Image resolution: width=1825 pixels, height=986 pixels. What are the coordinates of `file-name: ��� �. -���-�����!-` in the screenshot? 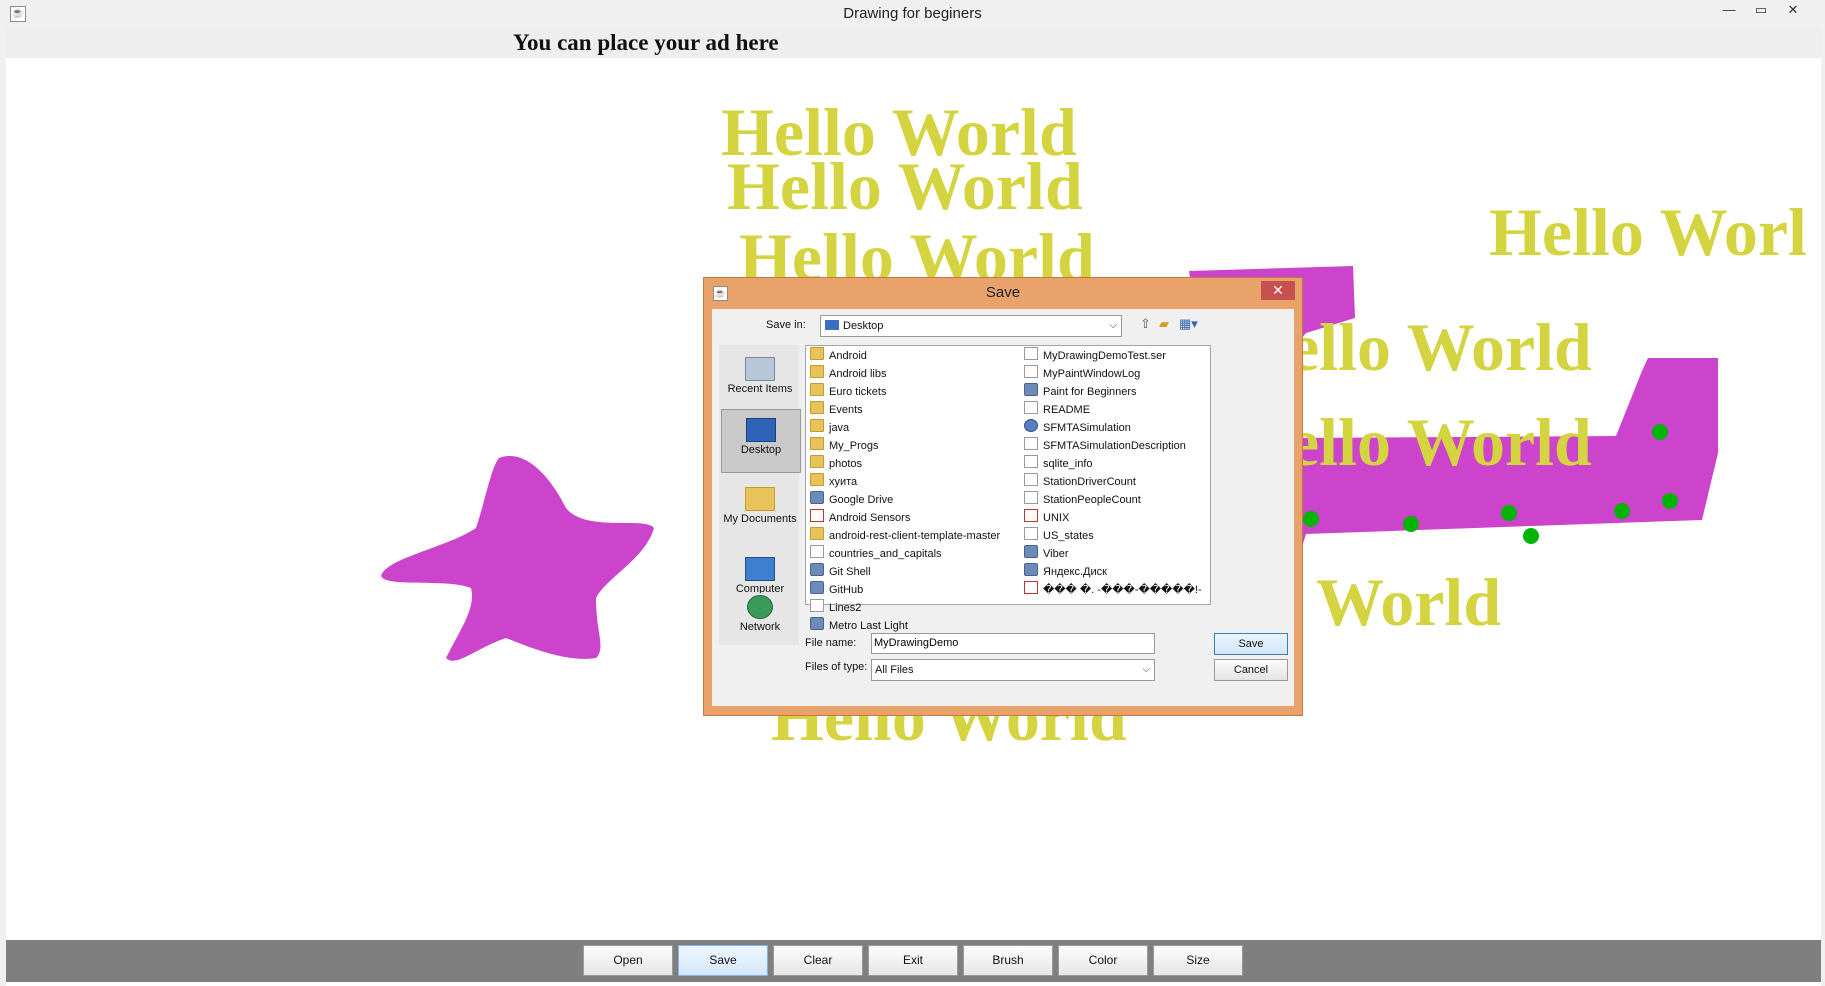 It's located at (1122, 590).